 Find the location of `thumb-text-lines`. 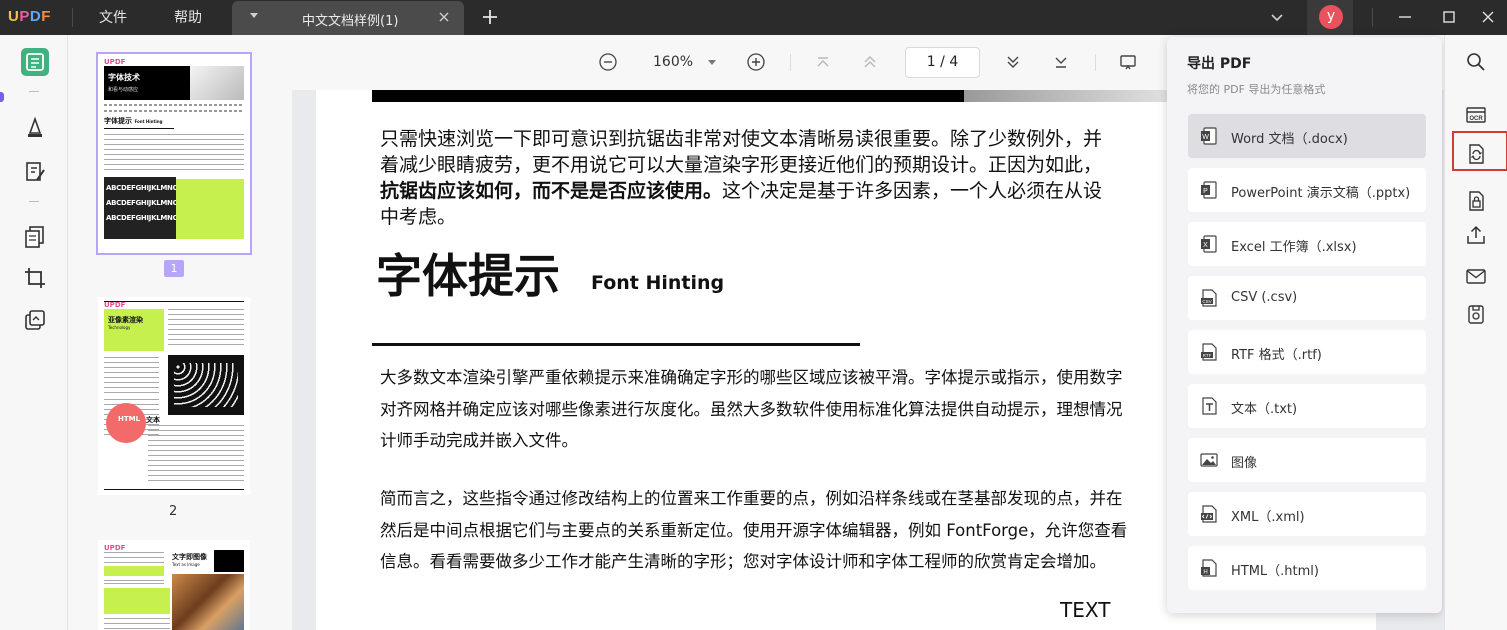

thumb-text-lines is located at coordinates (174, 111).